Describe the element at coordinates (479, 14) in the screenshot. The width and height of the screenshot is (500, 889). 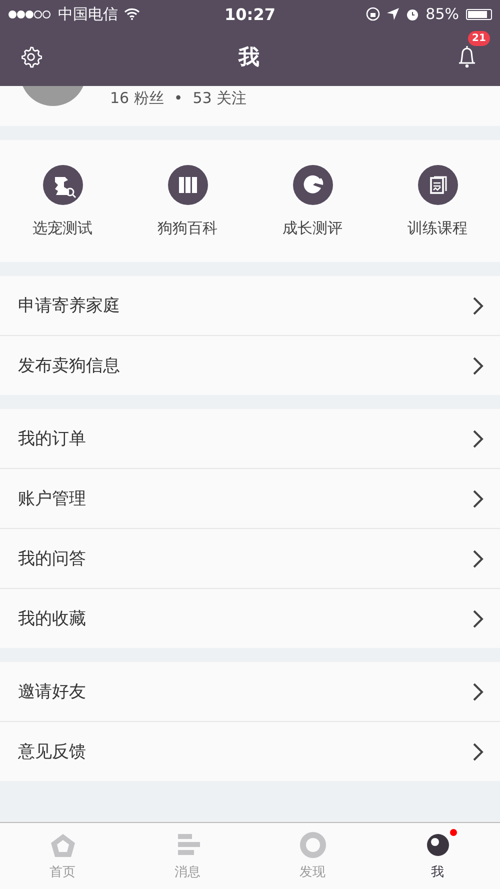
I see `battery-icon` at that location.